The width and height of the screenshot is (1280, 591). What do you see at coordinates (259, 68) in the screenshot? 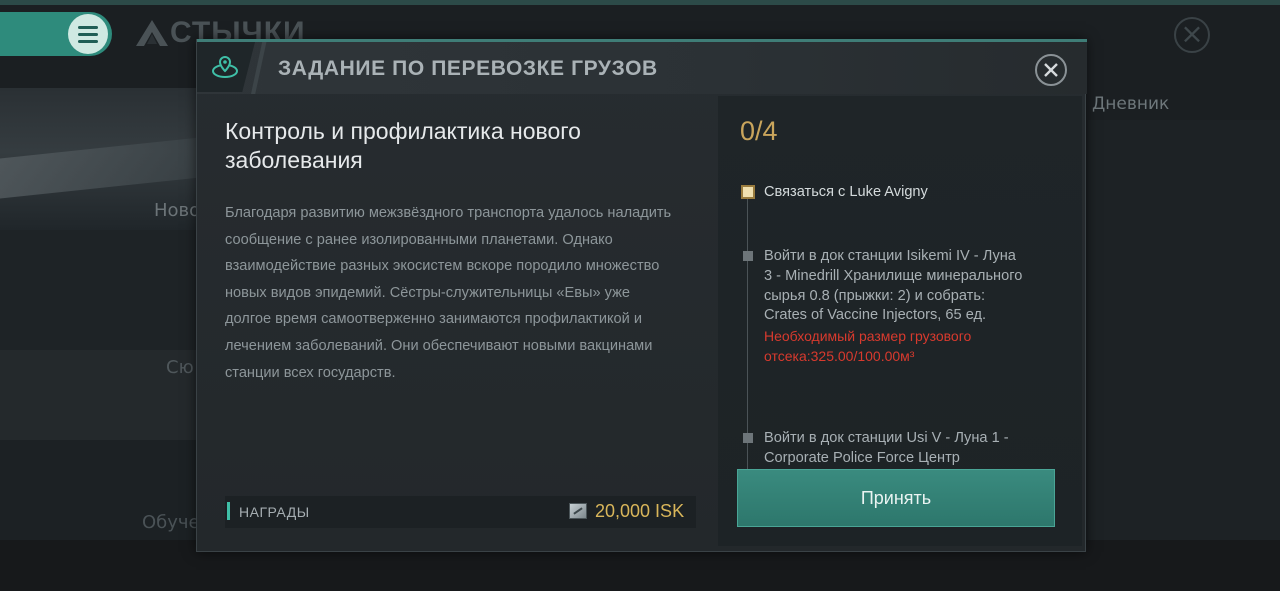
I see `header-divider` at bounding box center [259, 68].